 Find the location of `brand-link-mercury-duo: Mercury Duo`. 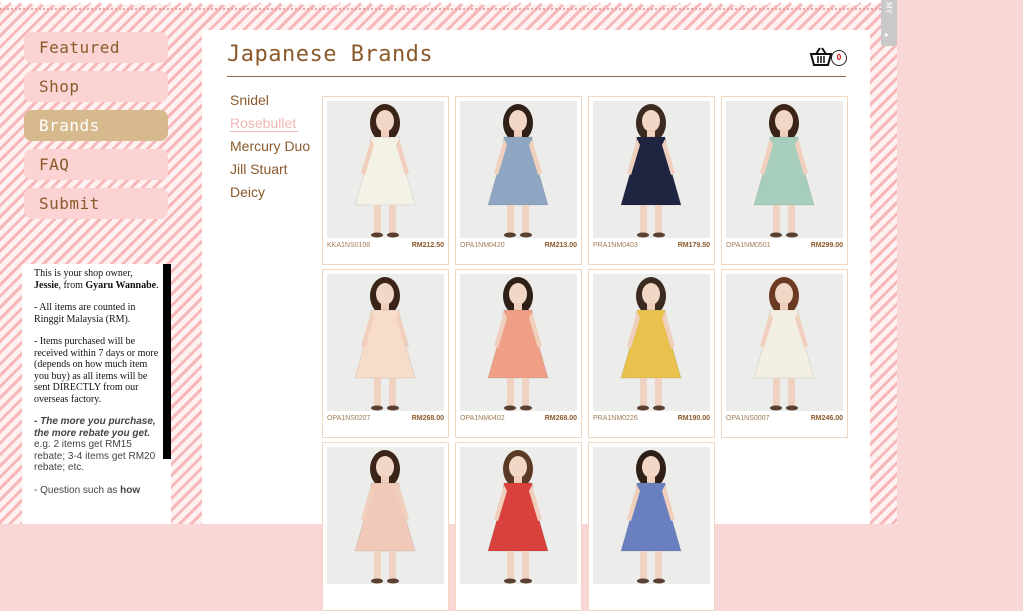

brand-link-mercury-duo: Mercury Duo is located at coordinates (275, 147).